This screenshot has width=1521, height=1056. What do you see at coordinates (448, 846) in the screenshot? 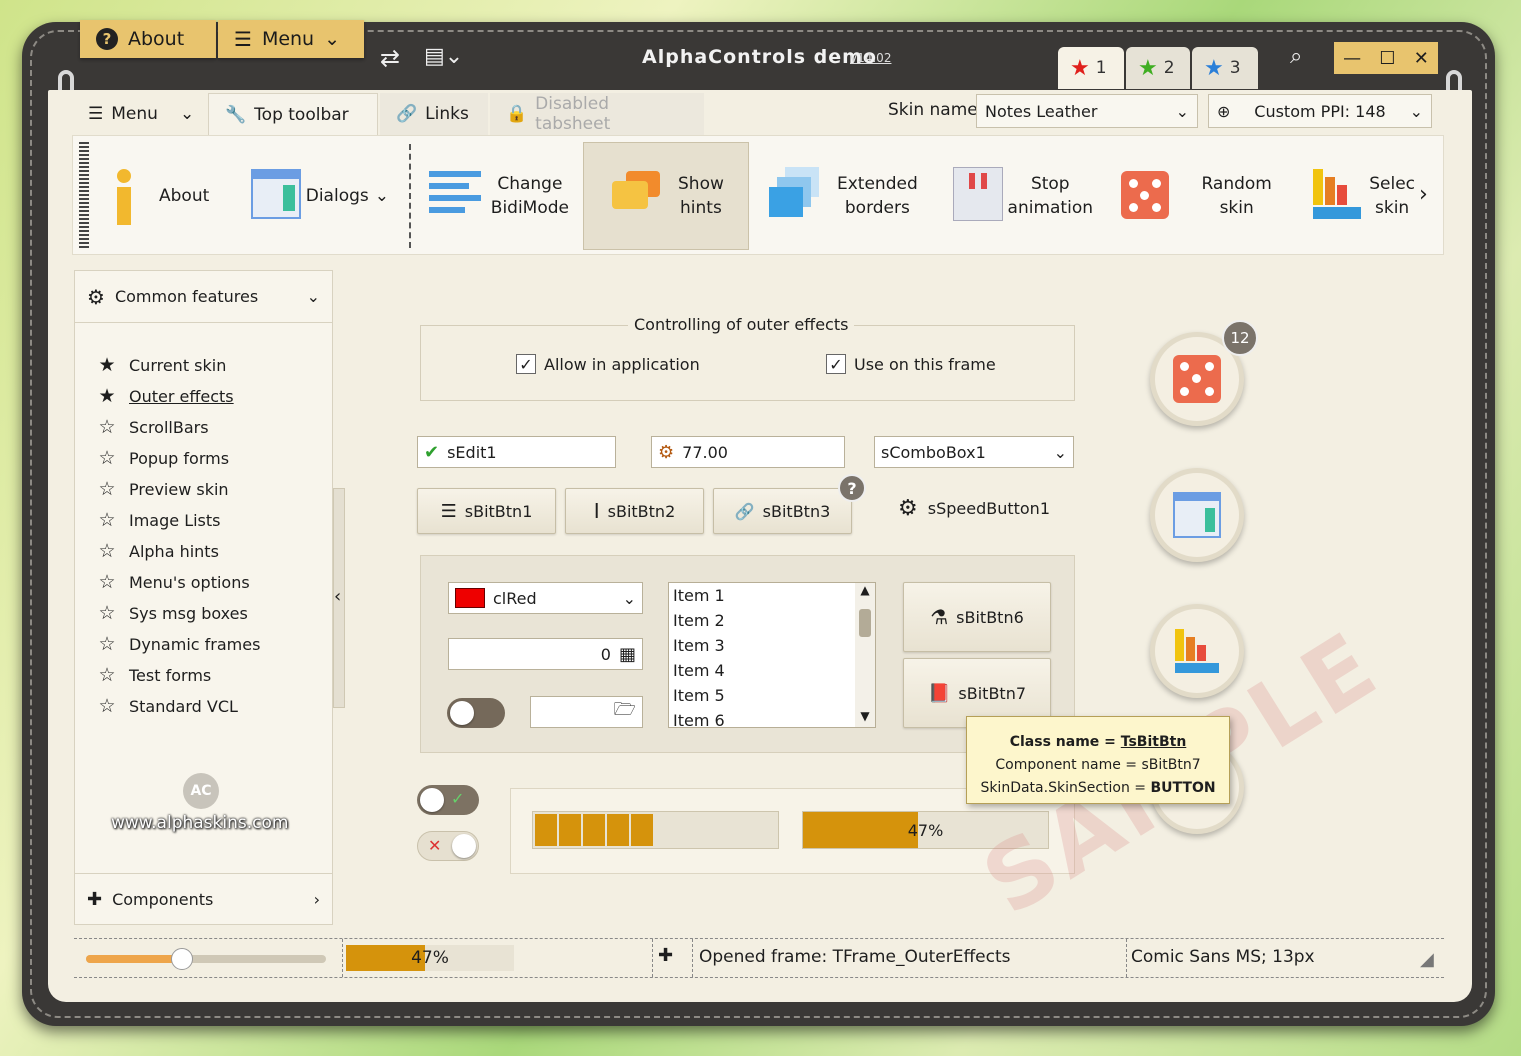
I see `toggle-switch-cancel: ✕` at bounding box center [448, 846].